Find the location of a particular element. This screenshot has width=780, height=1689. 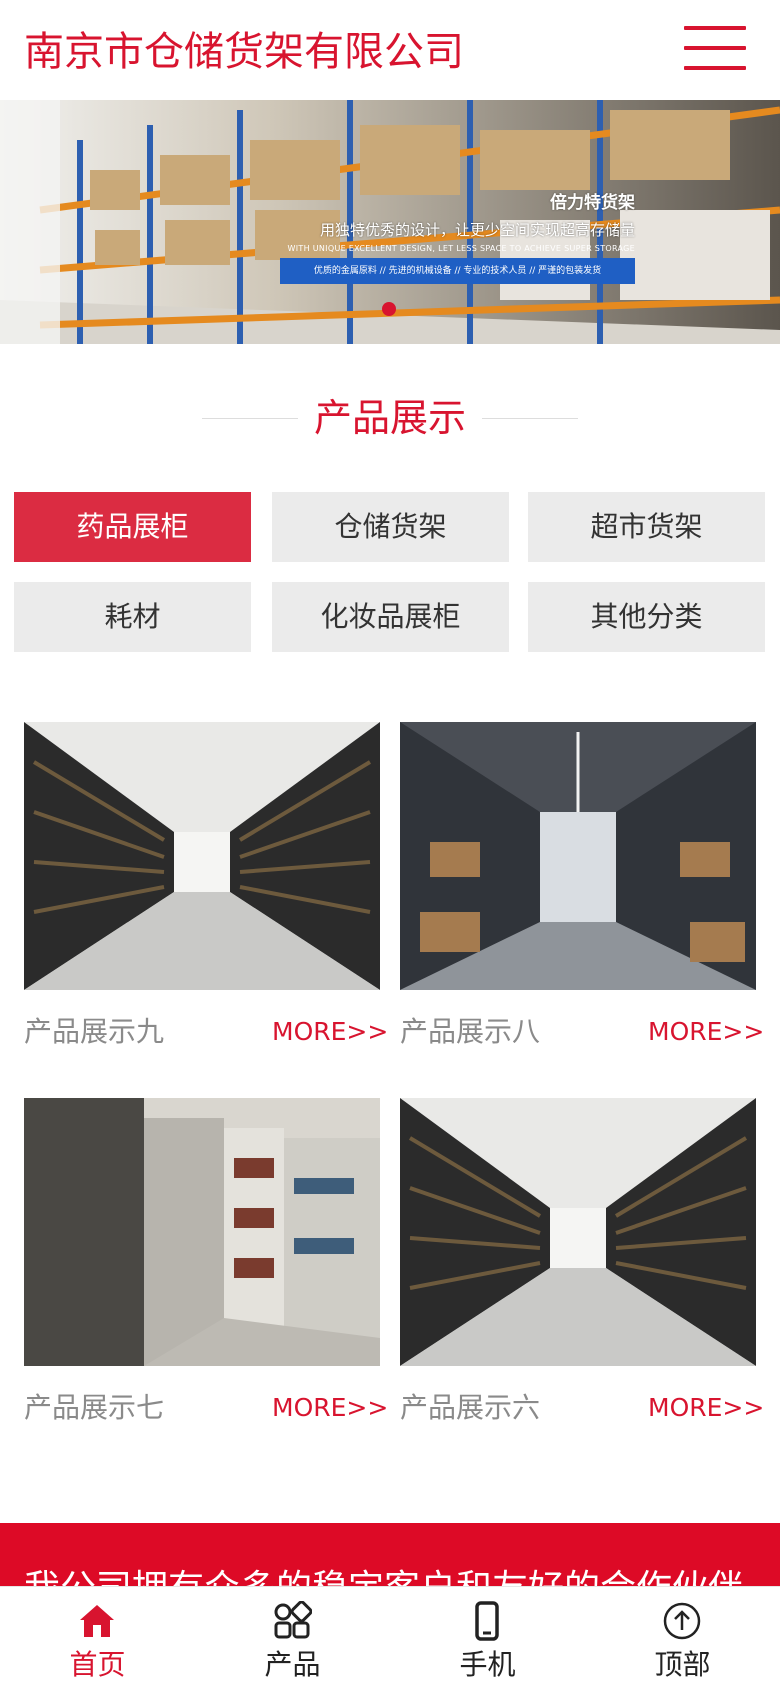

library-shelves-image is located at coordinates (202, 1232).